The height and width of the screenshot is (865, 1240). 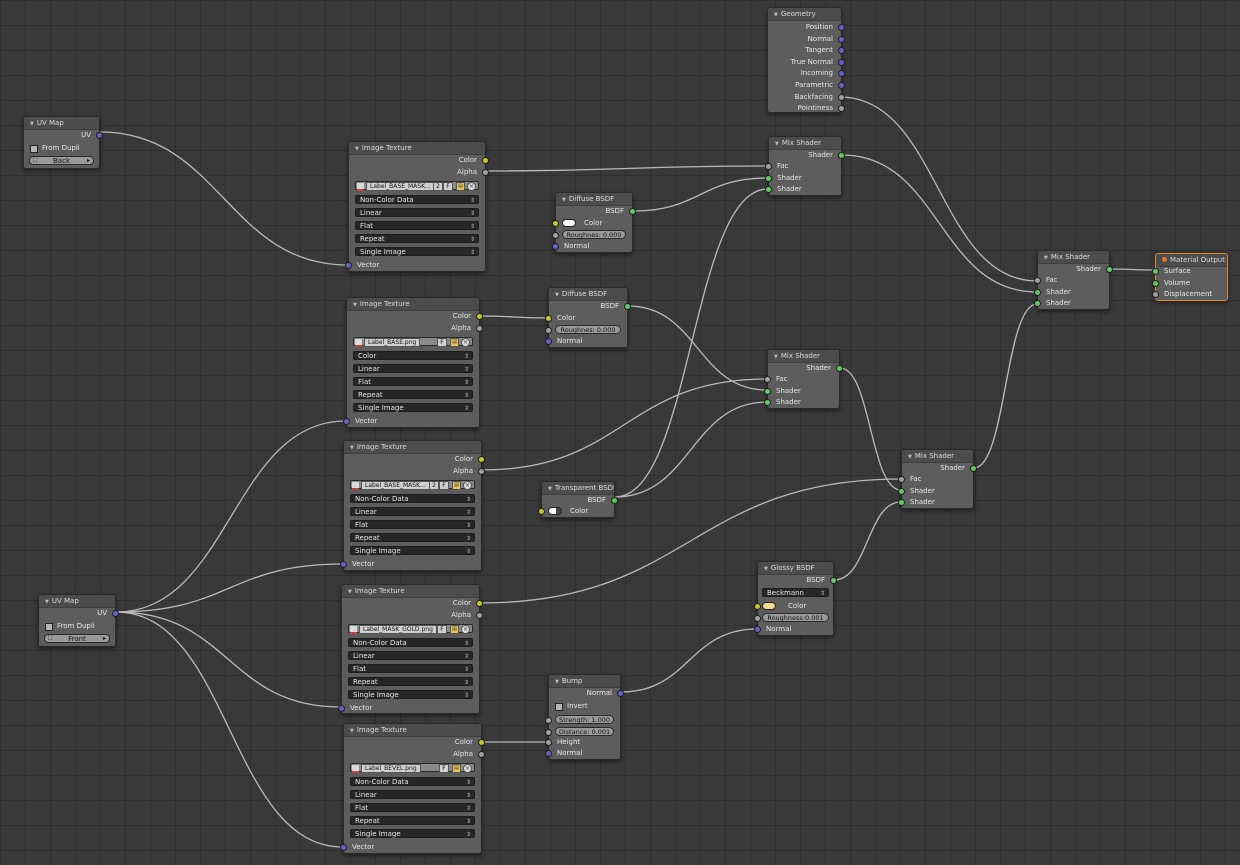 I want to click on image-name-field: Label_MASK_GOLD.png, so click(x=398, y=629).